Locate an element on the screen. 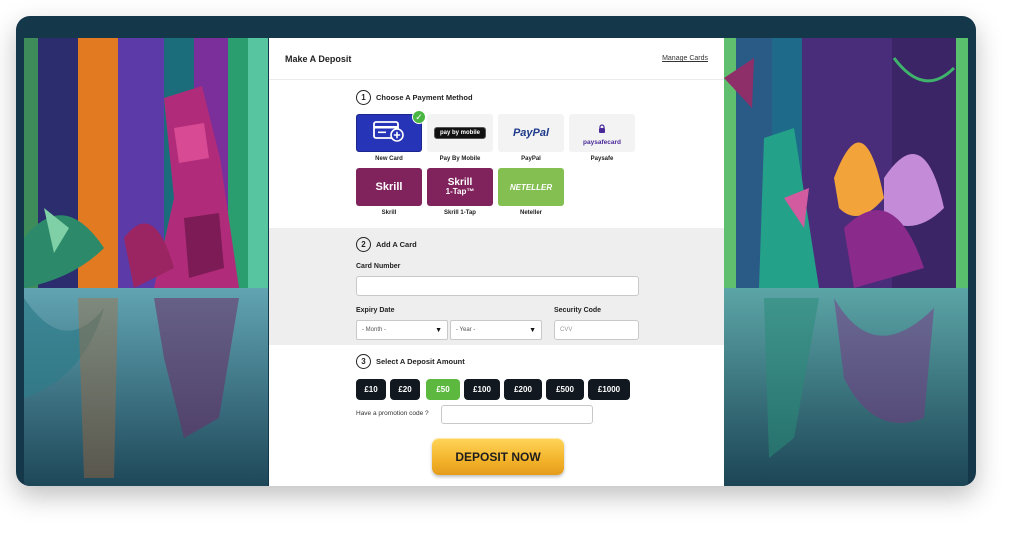 This screenshot has width=1024, height=534. step-2-heading: 2 Add A Card is located at coordinates (386, 244).